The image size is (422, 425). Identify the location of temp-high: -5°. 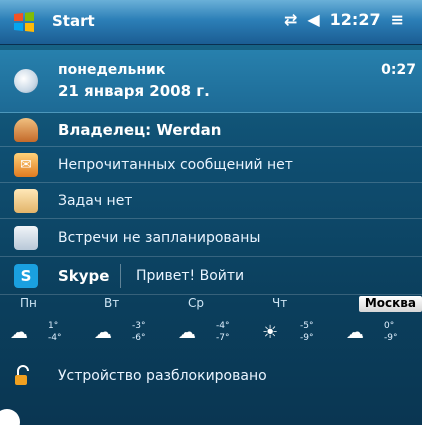
(307, 326).